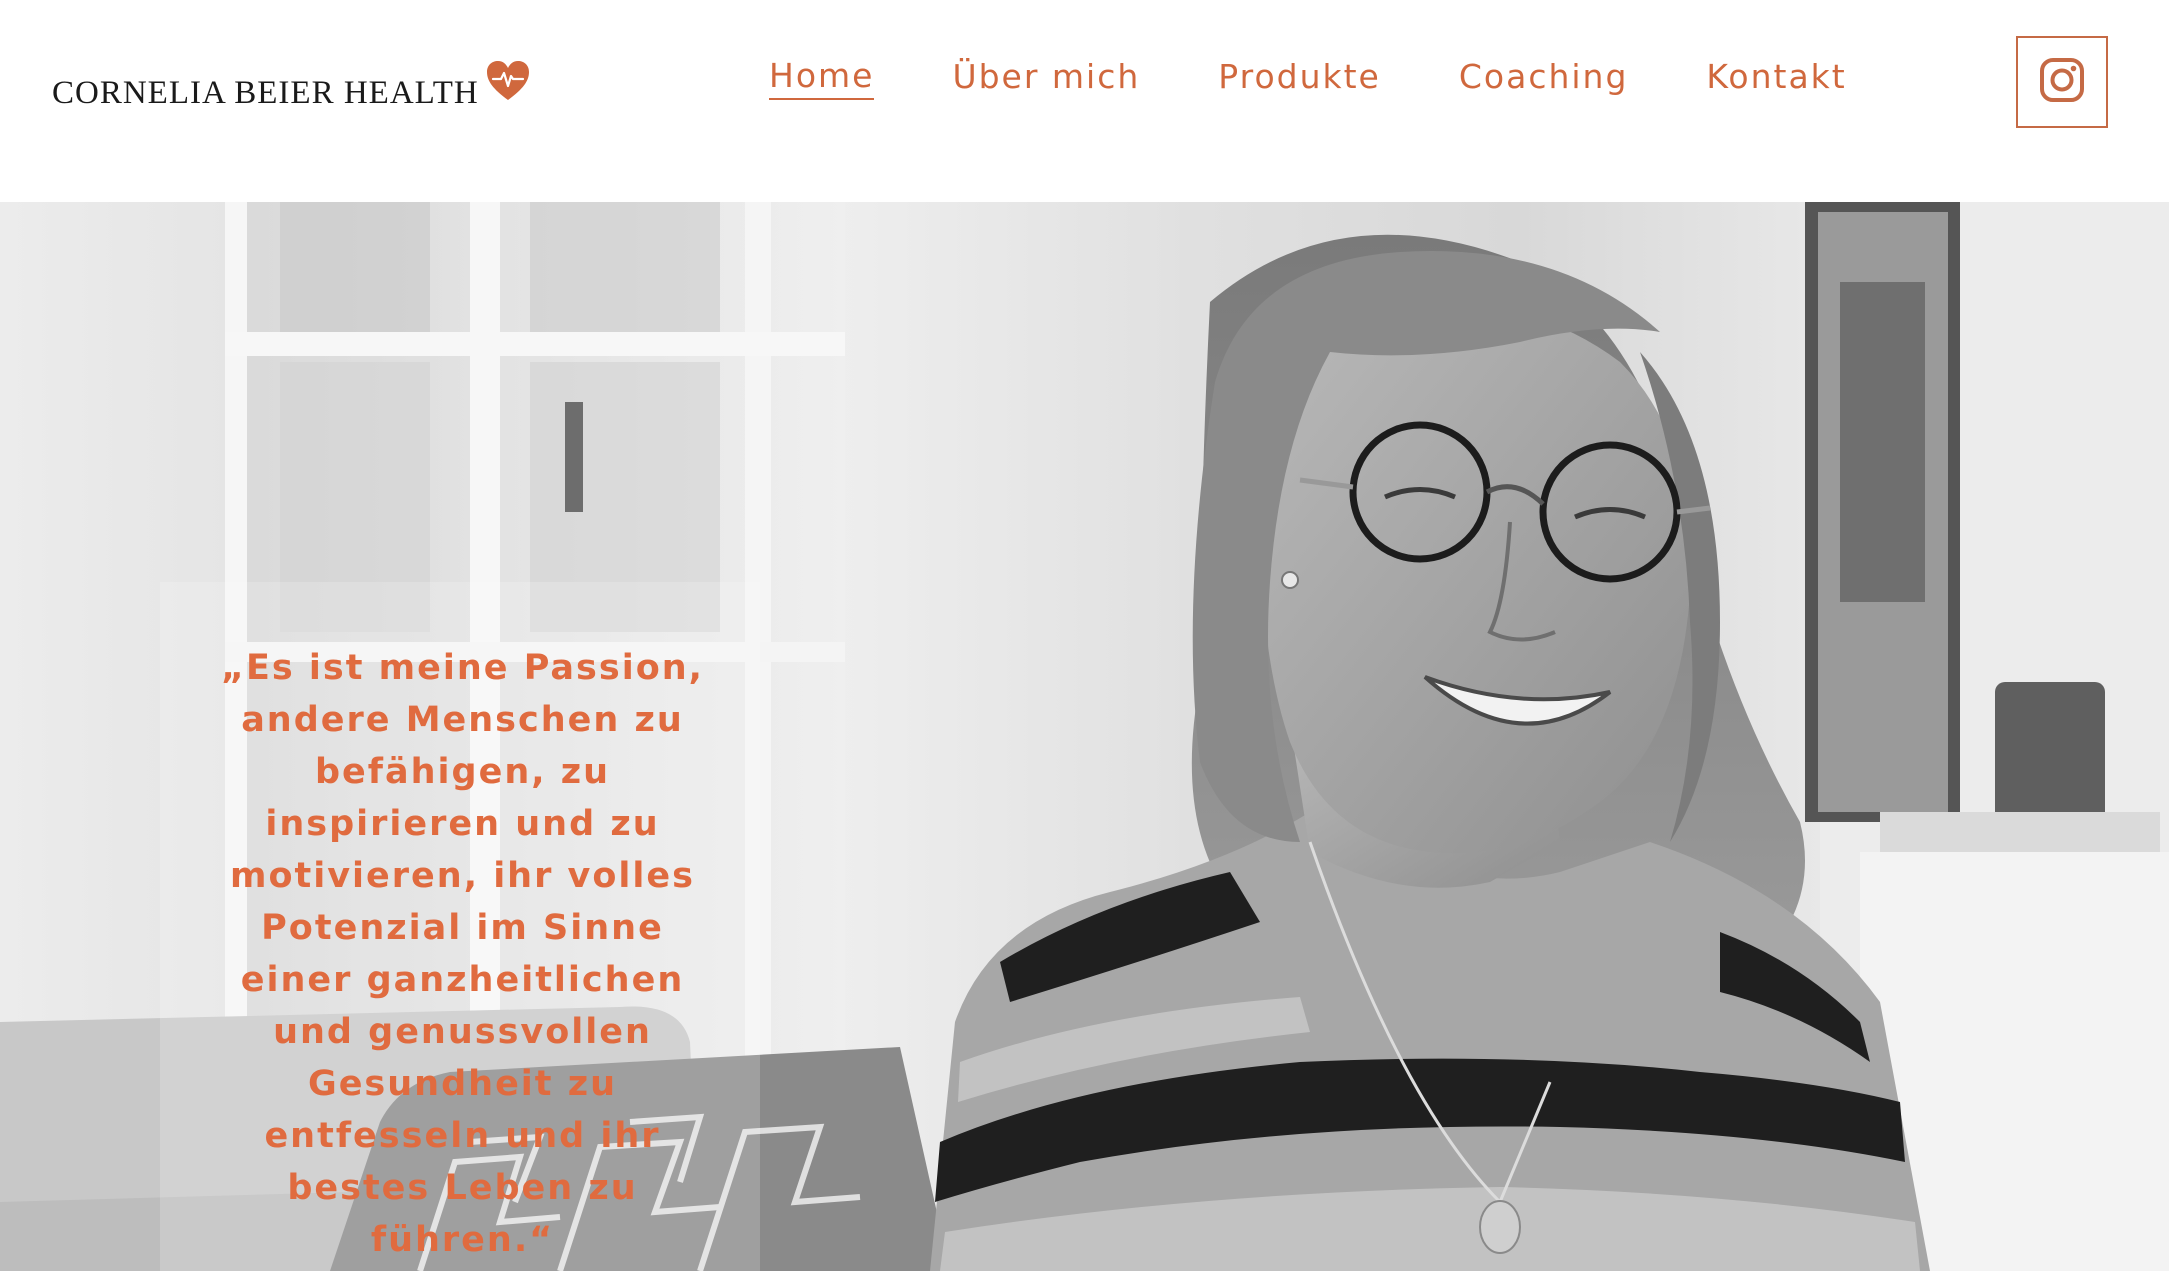  I want to click on nav-item-coaching: Coaching, so click(1544, 78).